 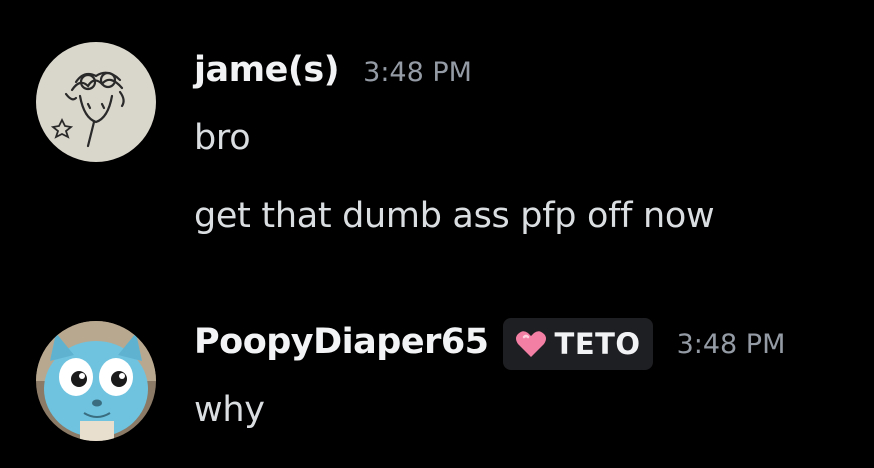 What do you see at coordinates (222, 138) in the screenshot?
I see `message-text: bro` at bounding box center [222, 138].